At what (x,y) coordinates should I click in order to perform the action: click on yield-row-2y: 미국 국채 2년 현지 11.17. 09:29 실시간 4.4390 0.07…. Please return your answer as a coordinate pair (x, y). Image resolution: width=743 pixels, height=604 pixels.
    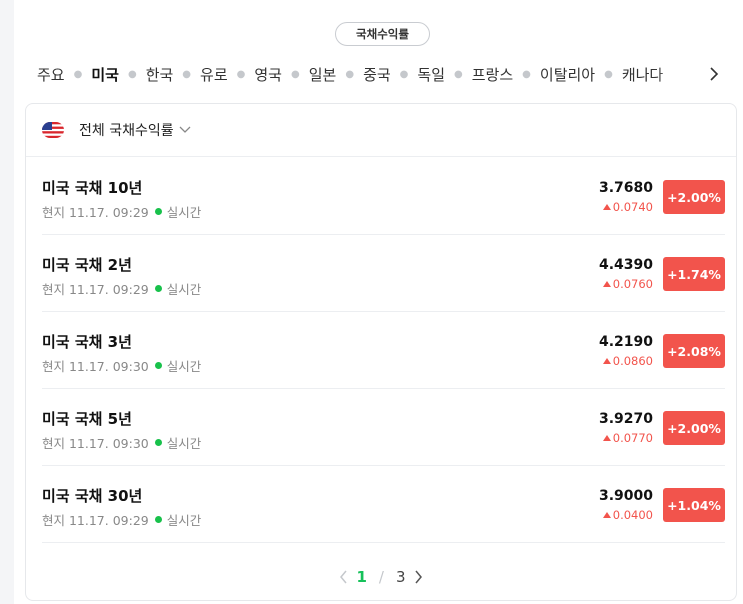
    Looking at the image, I should click on (383, 273).